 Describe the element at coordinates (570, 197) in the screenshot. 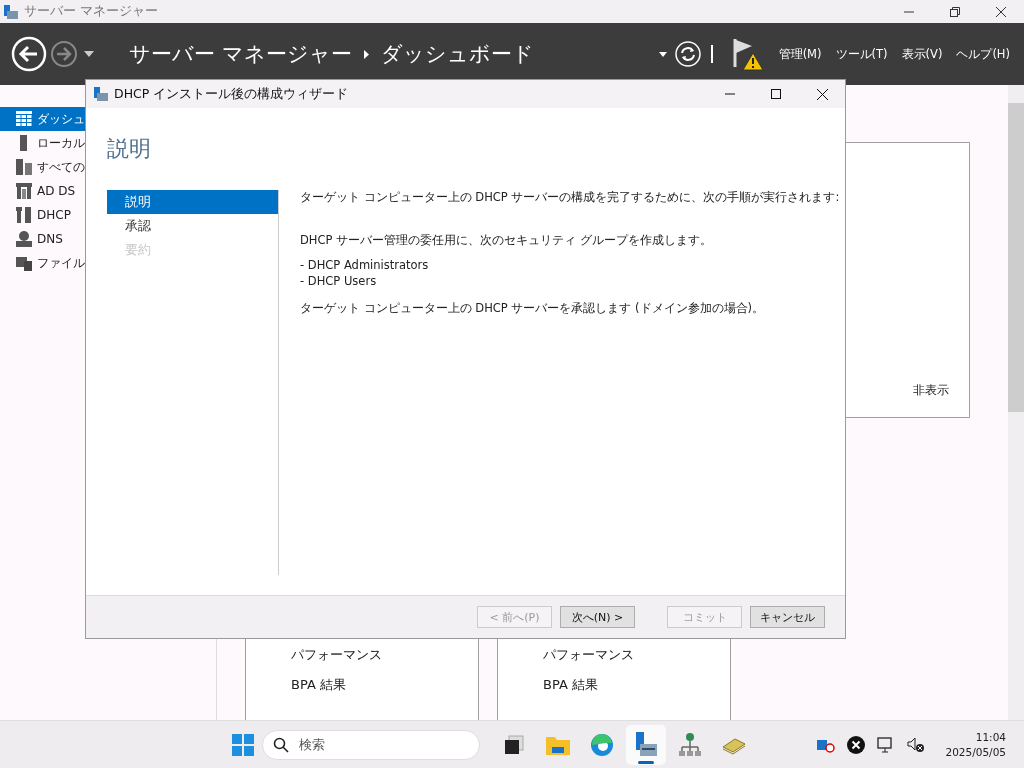

I see `description-text: ターゲット コンピューター上の DHCP サーバーの構成を完了するために、次の手順が実行されます:` at that location.